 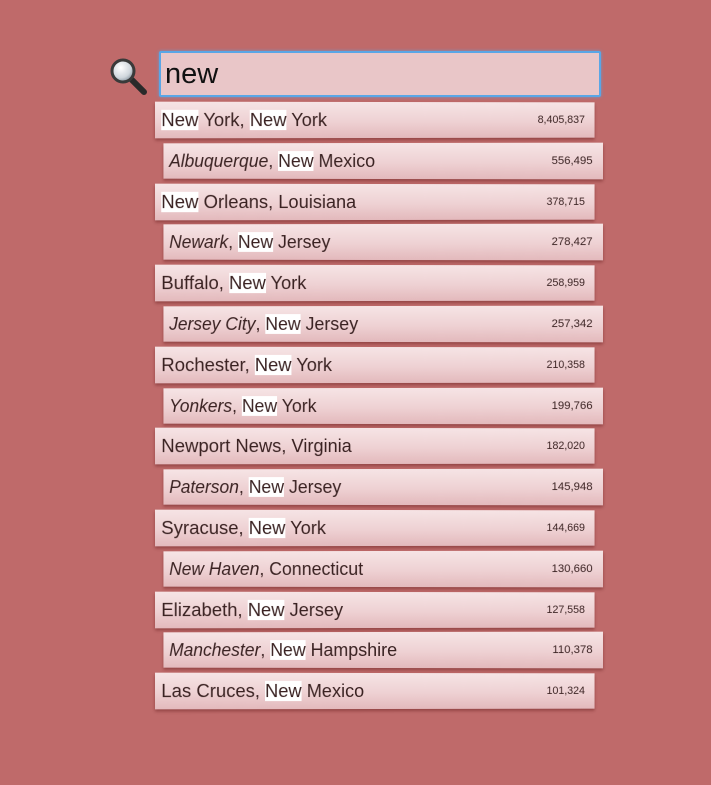 What do you see at coordinates (195, 282) in the screenshot?
I see `city-name-part: Buffalo,` at bounding box center [195, 282].